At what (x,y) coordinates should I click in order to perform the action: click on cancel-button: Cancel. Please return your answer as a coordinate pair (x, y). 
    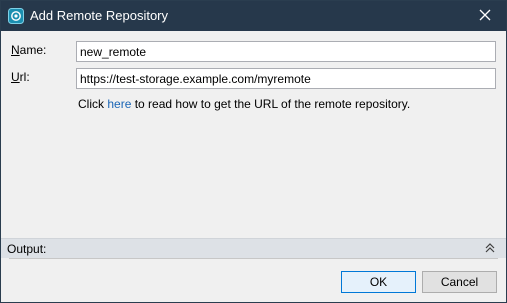
    Looking at the image, I should click on (459, 282).